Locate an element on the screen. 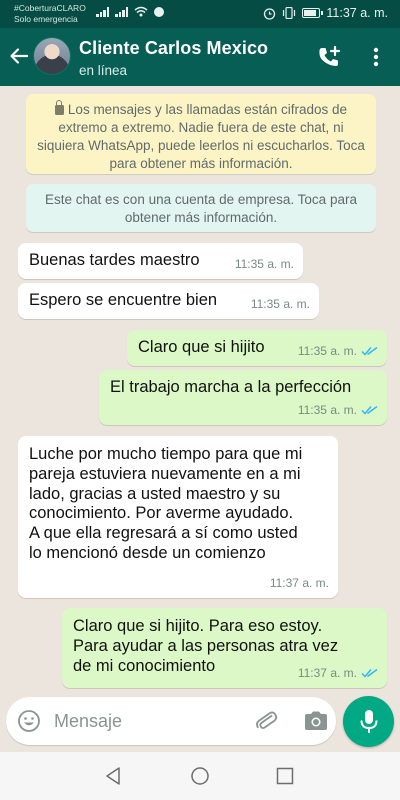 Image resolution: width=400 pixels, height=800 pixels. chat-header: Cliente Carlos Mexico en línea is located at coordinates (200, 57).